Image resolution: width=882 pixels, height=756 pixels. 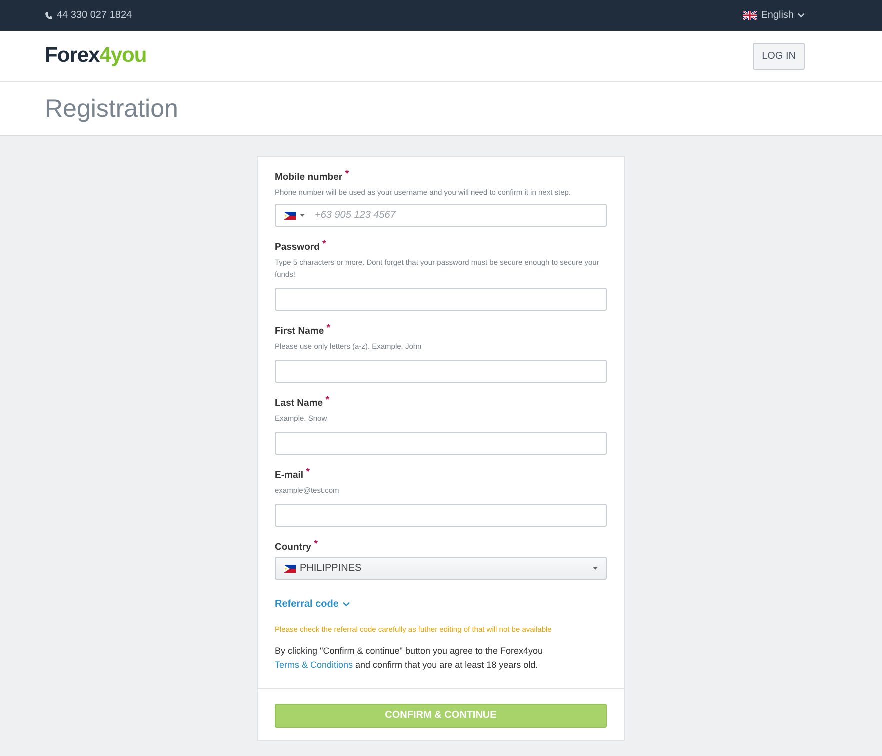 I want to click on phone-number: 44 330 027 1824, so click(x=94, y=16).